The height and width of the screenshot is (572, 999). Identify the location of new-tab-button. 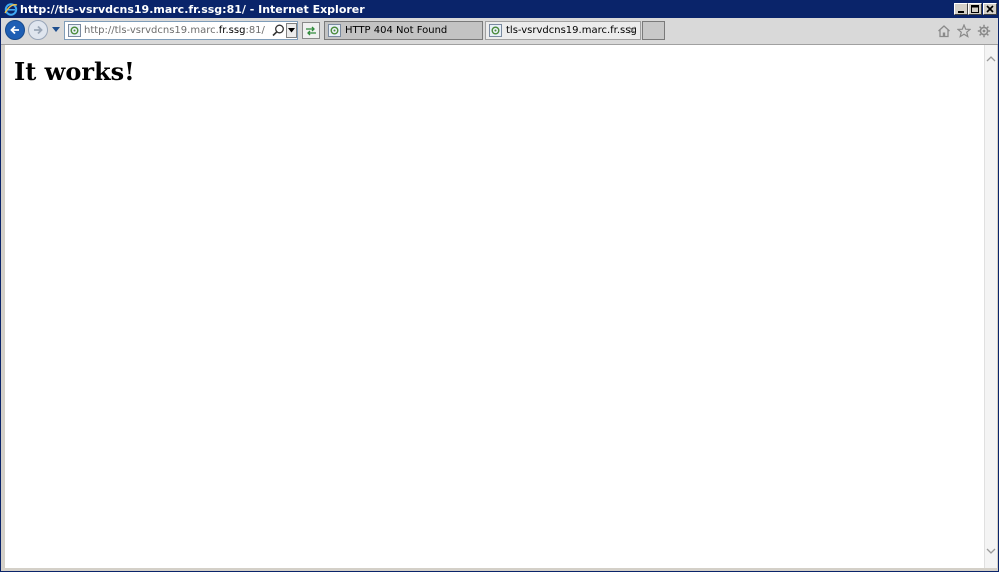
(653, 30).